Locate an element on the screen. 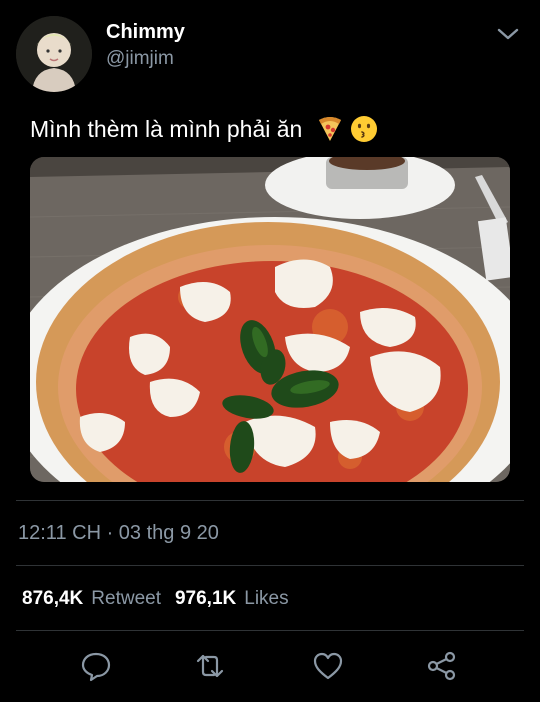  like-label: Likes is located at coordinates (266, 599).